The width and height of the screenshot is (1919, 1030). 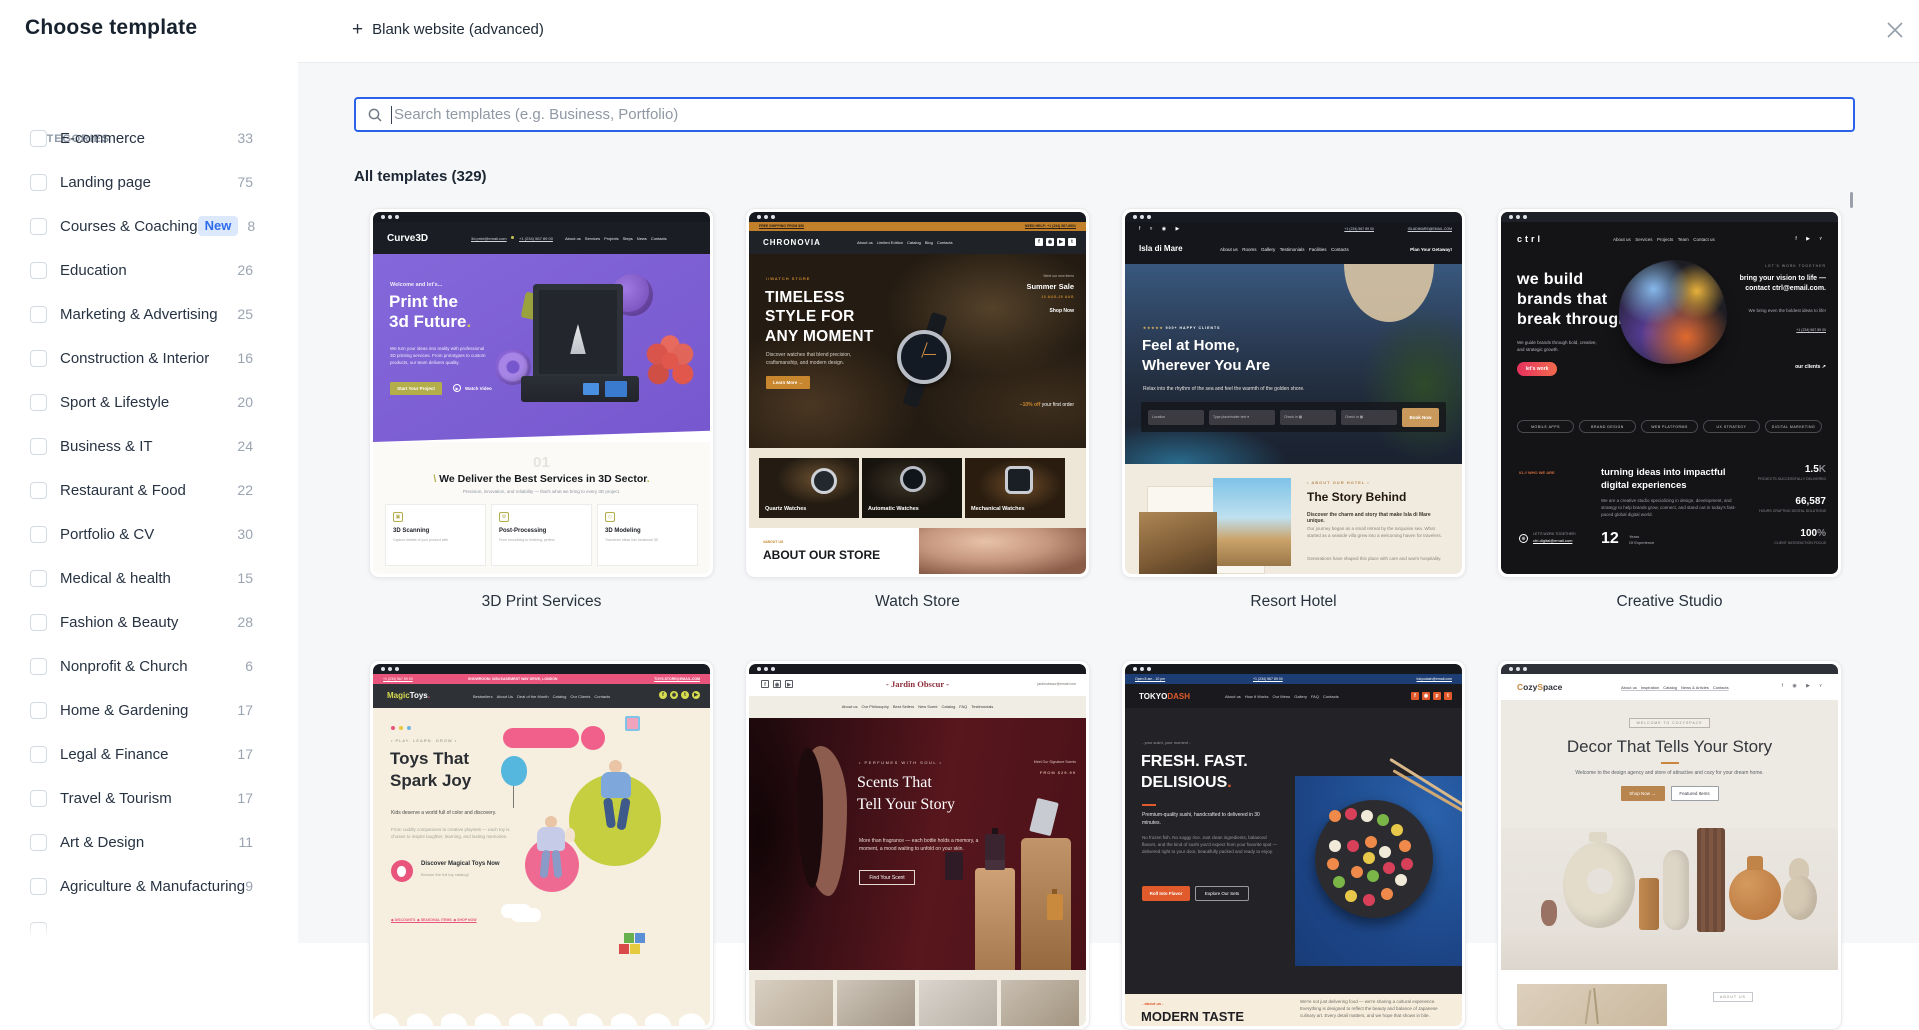 What do you see at coordinates (1895, 30) in the screenshot?
I see `close-button` at bounding box center [1895, 30].